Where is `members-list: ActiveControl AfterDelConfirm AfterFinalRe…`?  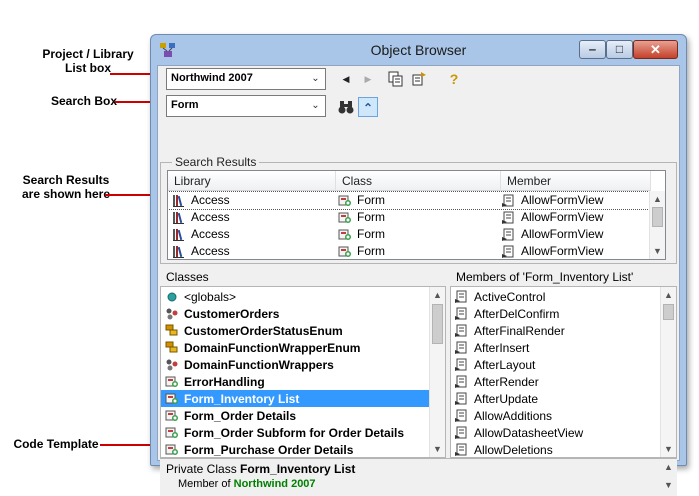 members-list: ActiveControl AfterDelConfirm AfterFinalRe… is located at coordinates (563, 372).